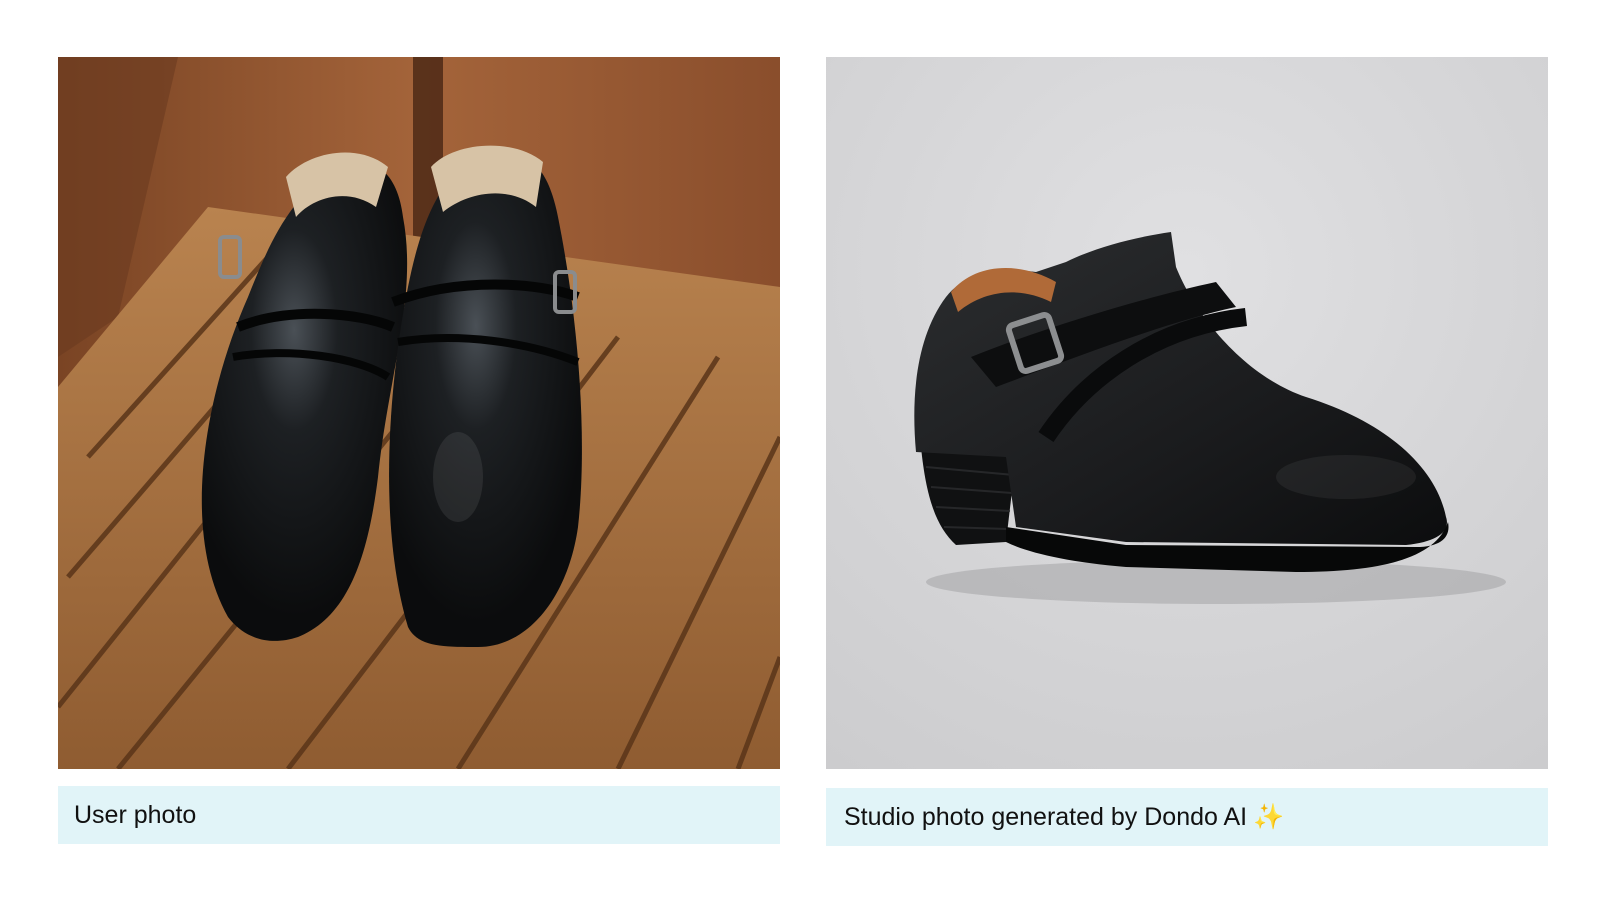 This screenshot has width=1600, height=900. I want to click on sparkles-icon: ✨, so click(1269, 816).